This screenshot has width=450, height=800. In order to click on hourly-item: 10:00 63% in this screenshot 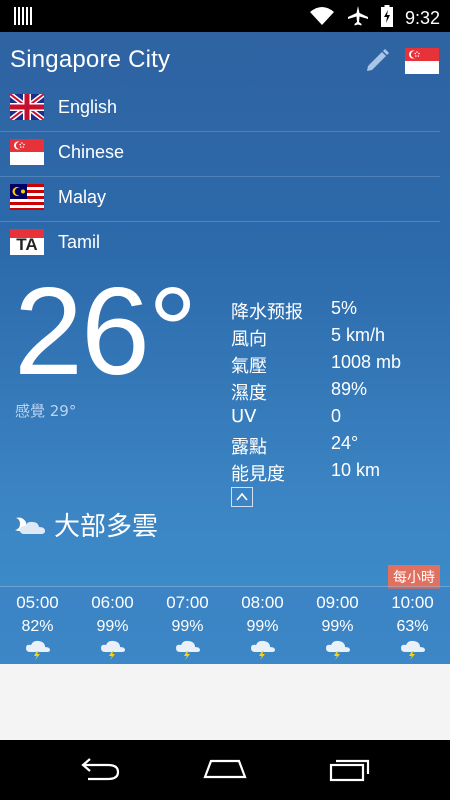, I will do `click(412, 623)`.